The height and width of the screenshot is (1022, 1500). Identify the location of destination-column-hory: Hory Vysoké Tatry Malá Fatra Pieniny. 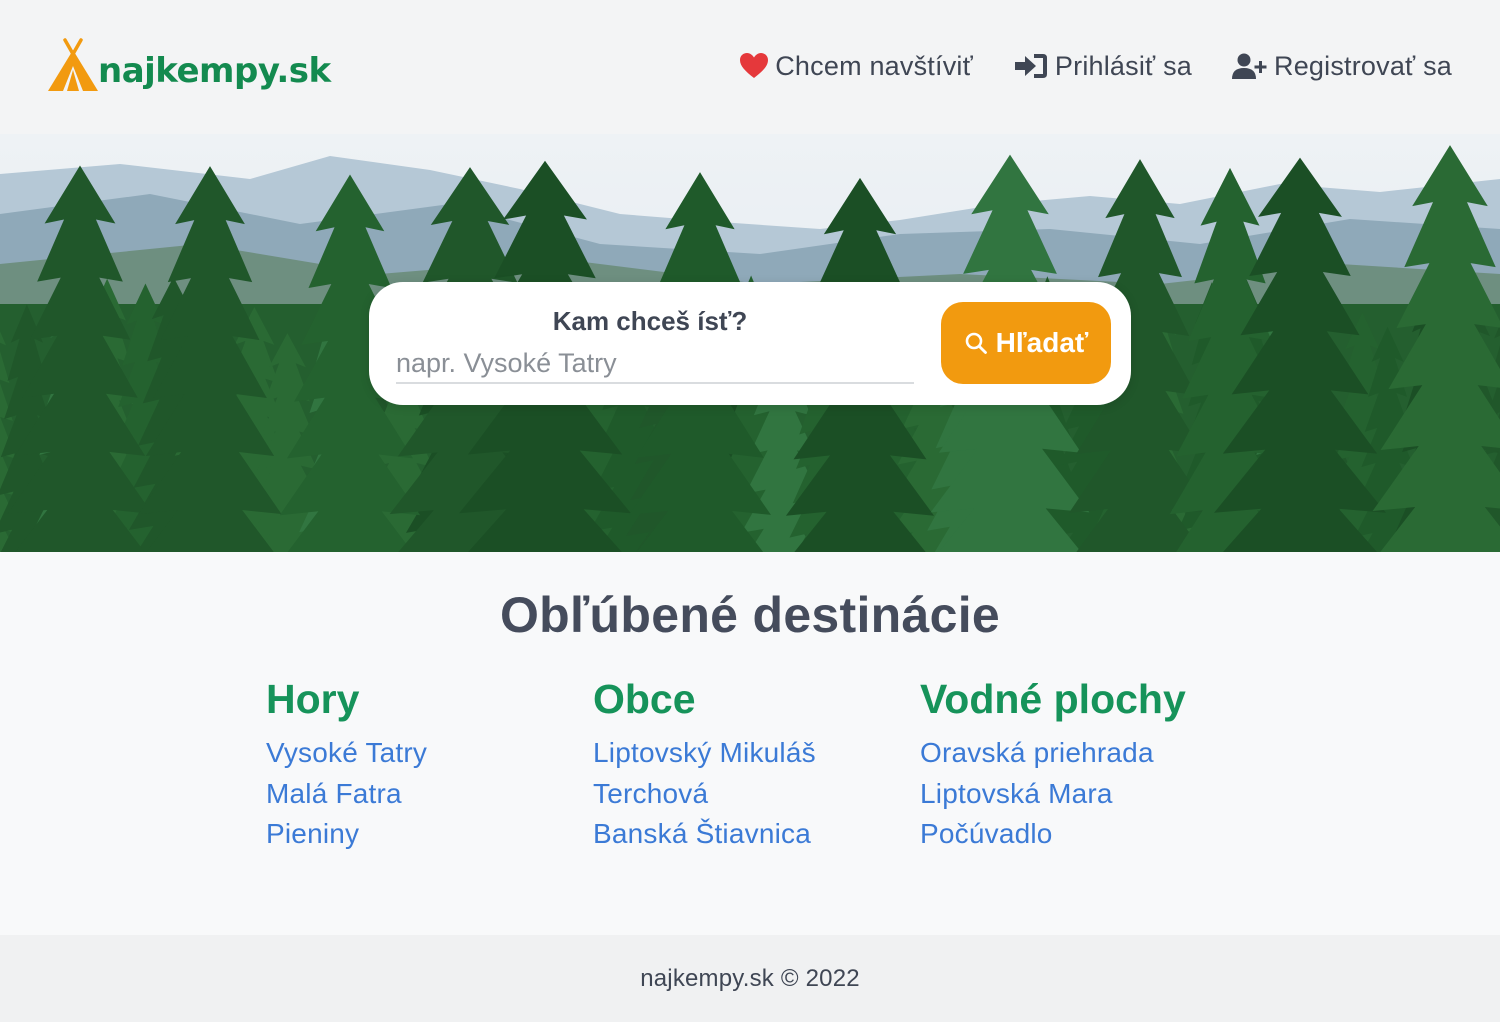
(346, 765).